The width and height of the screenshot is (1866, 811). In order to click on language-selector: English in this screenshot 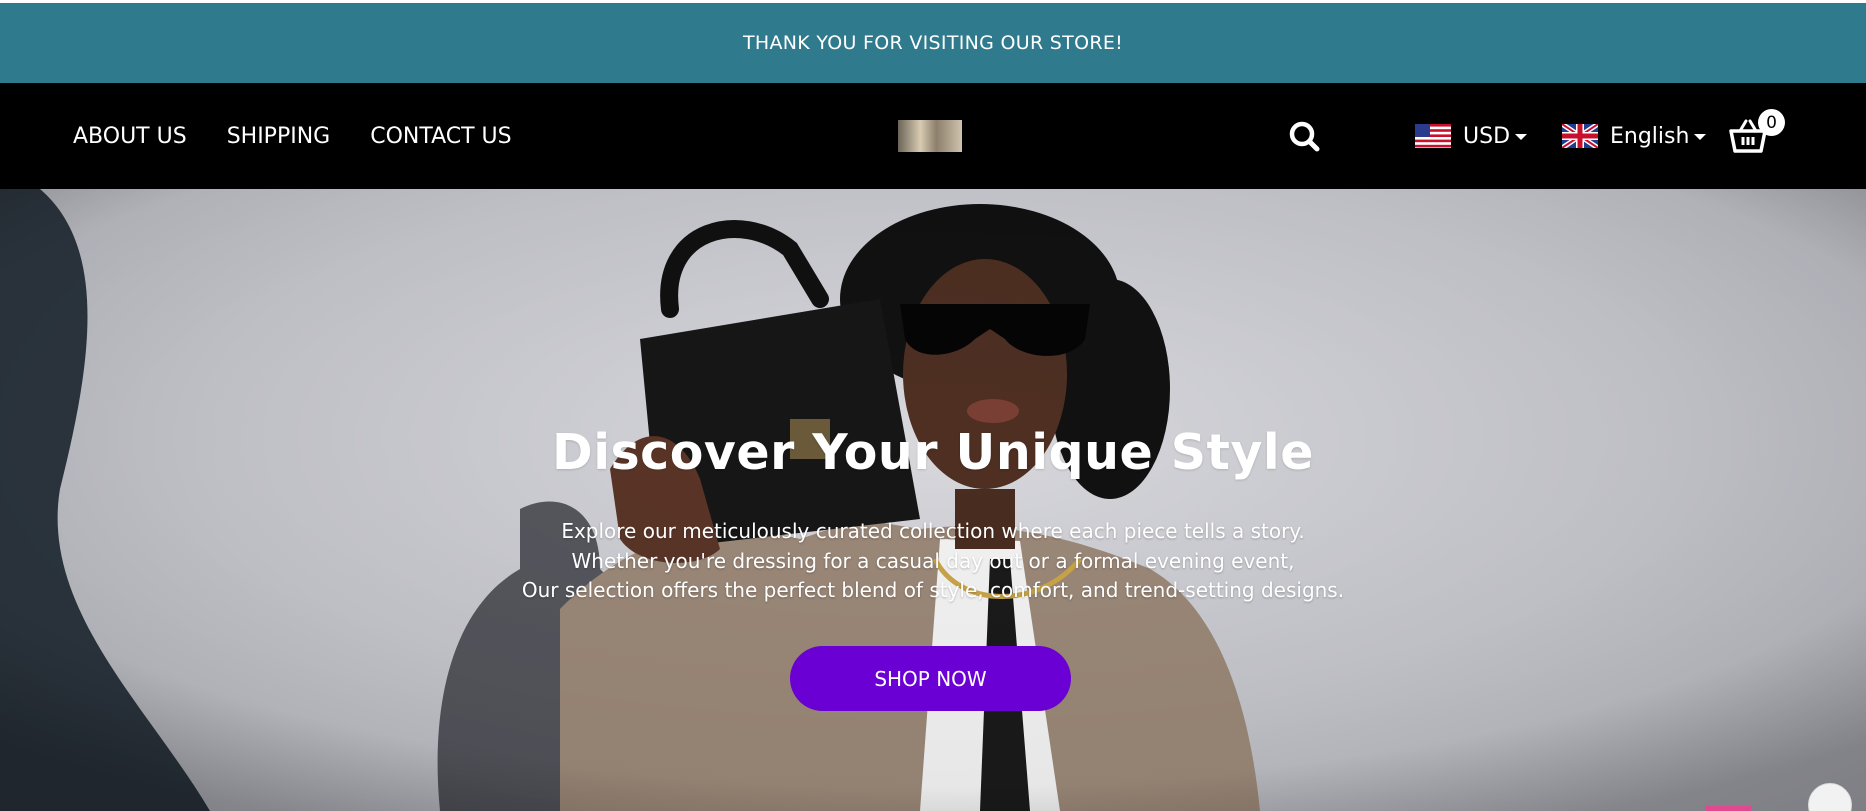, I will do `click(1634, 136)`.